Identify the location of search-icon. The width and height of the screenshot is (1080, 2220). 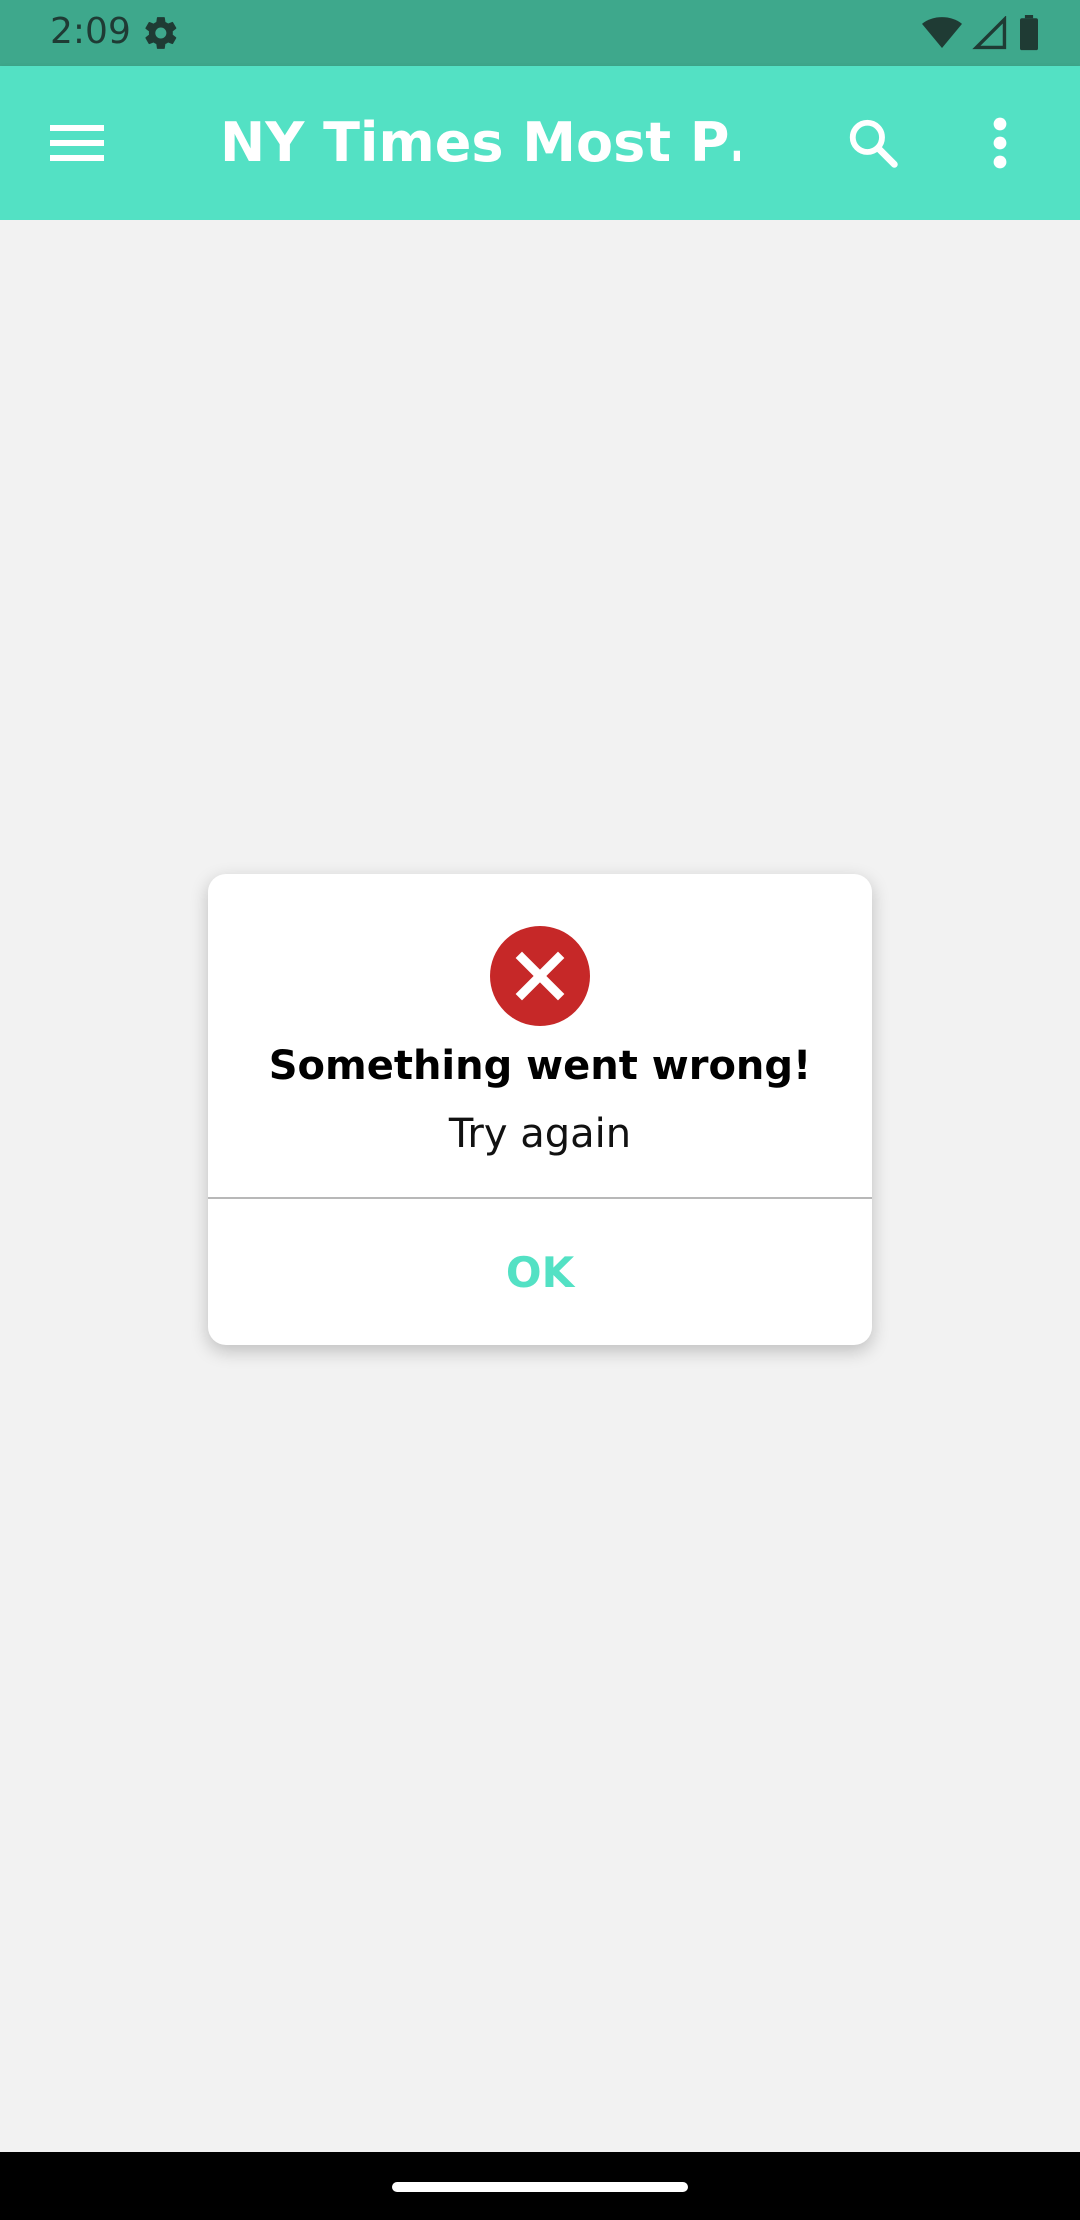
(873, 143).